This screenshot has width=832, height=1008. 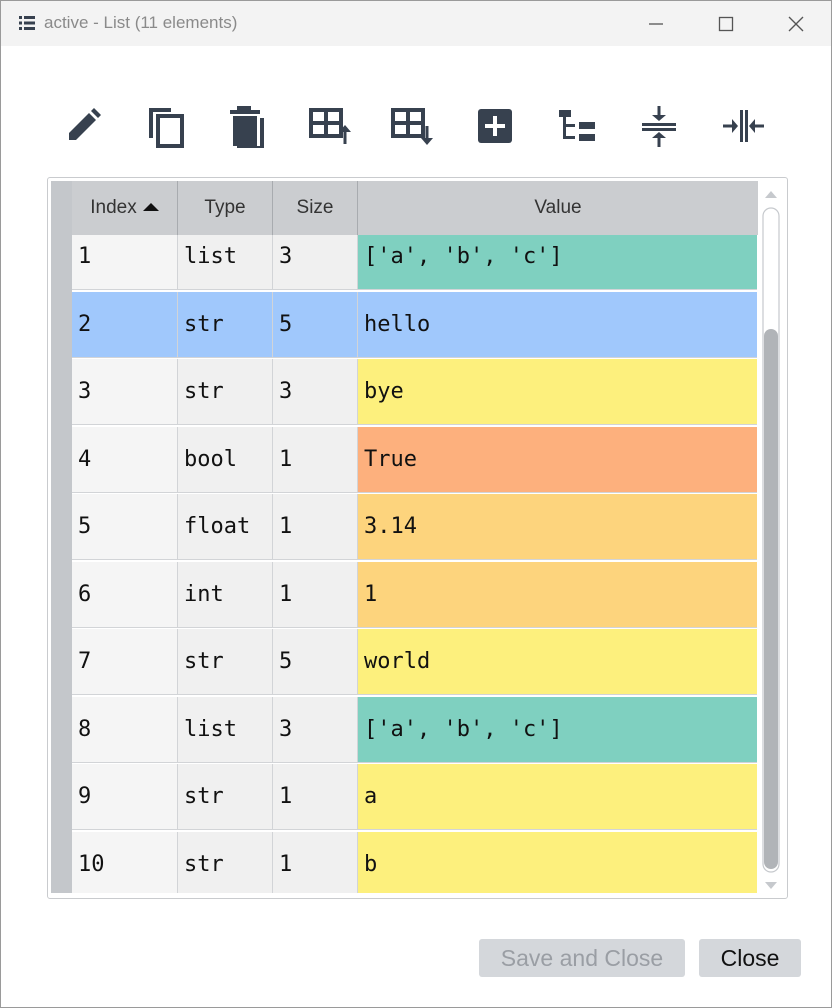 I want to click on index-cell: 7, so click(x=125, y=662).